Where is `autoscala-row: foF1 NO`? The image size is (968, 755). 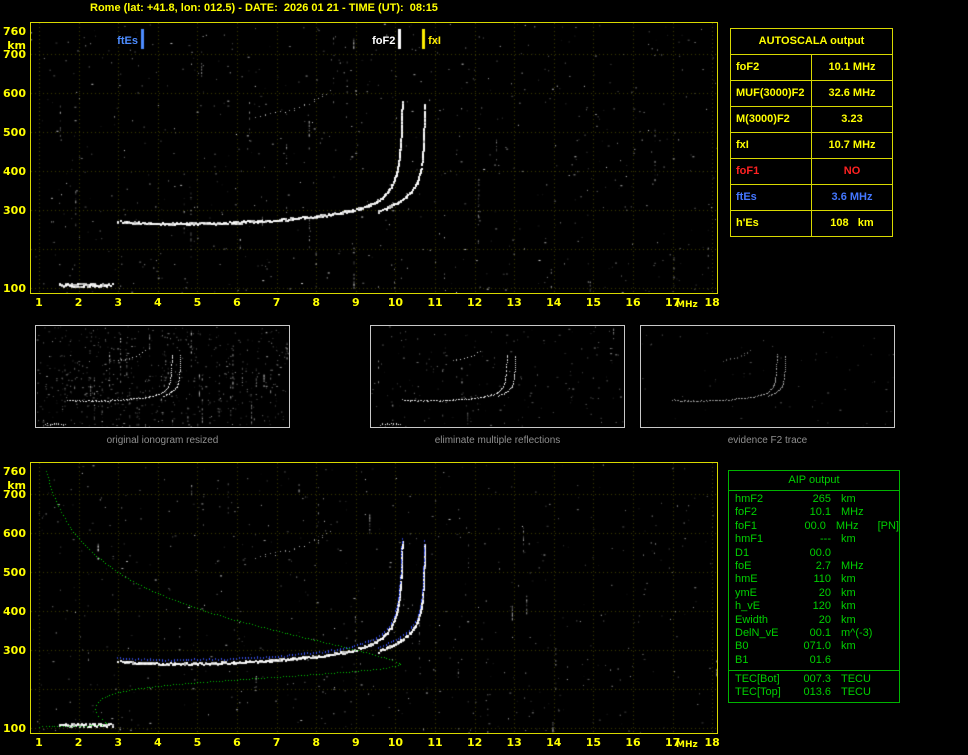 autoscala-row: foF1 NO is located at coordinates (811, 172).